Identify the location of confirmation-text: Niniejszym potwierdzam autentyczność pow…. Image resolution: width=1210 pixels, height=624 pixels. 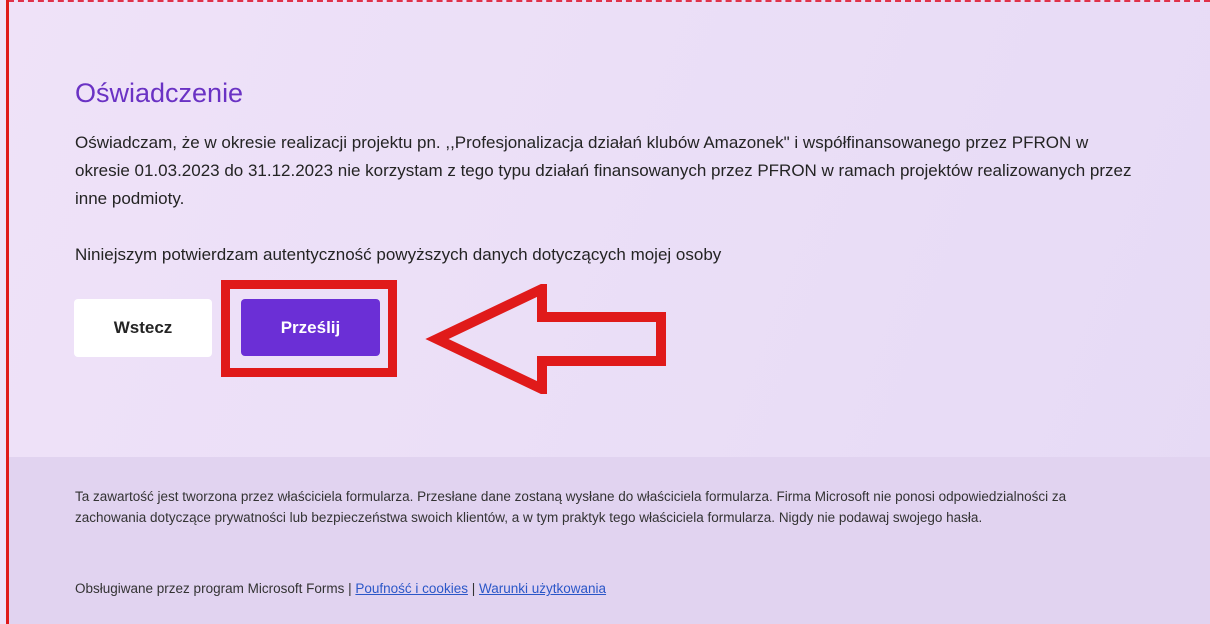
(398, 254).